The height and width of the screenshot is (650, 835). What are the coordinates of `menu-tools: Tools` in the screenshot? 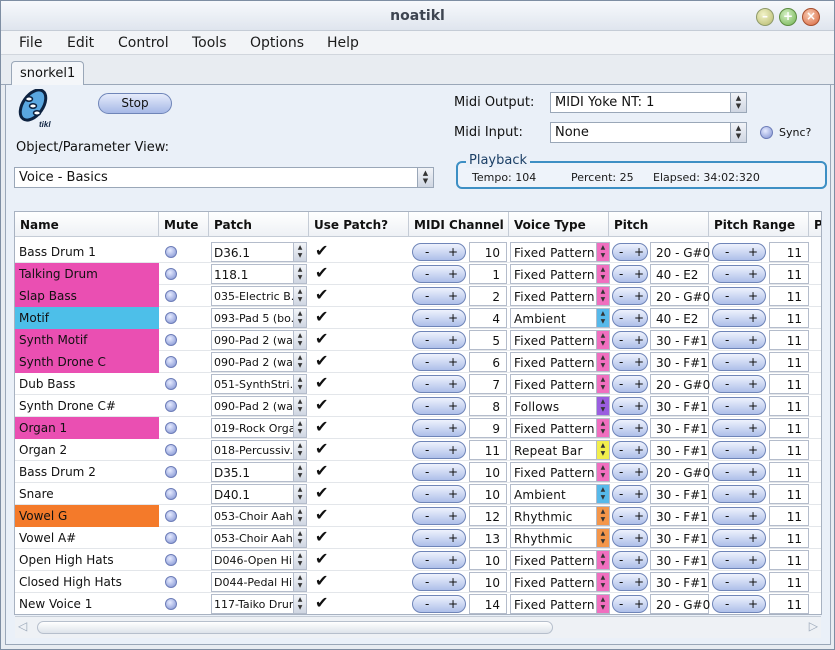 It's located at (209, 43).